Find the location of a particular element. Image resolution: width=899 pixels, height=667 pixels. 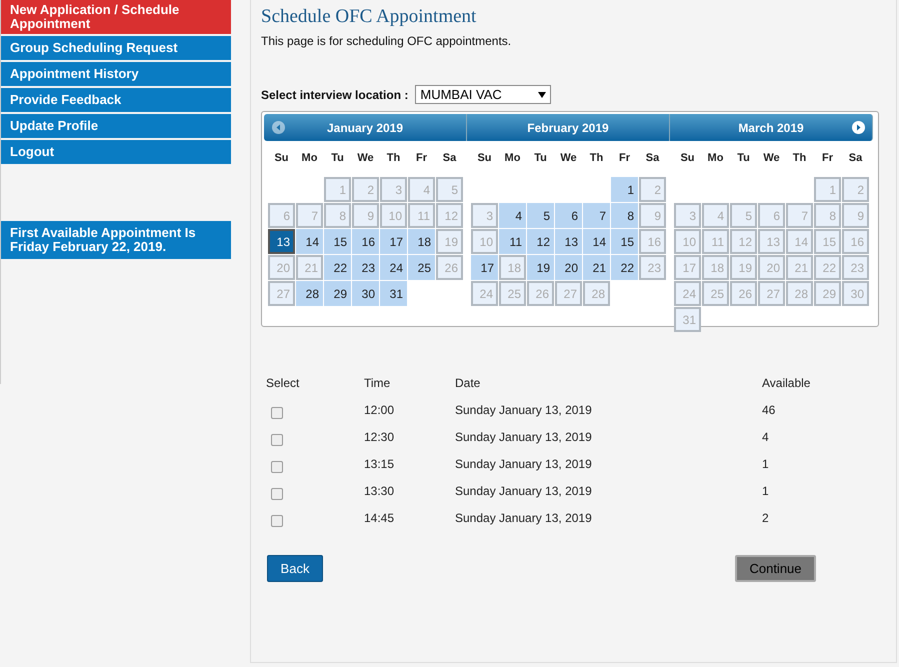

calendar-day: 10 is located at coordinates (393, 215).